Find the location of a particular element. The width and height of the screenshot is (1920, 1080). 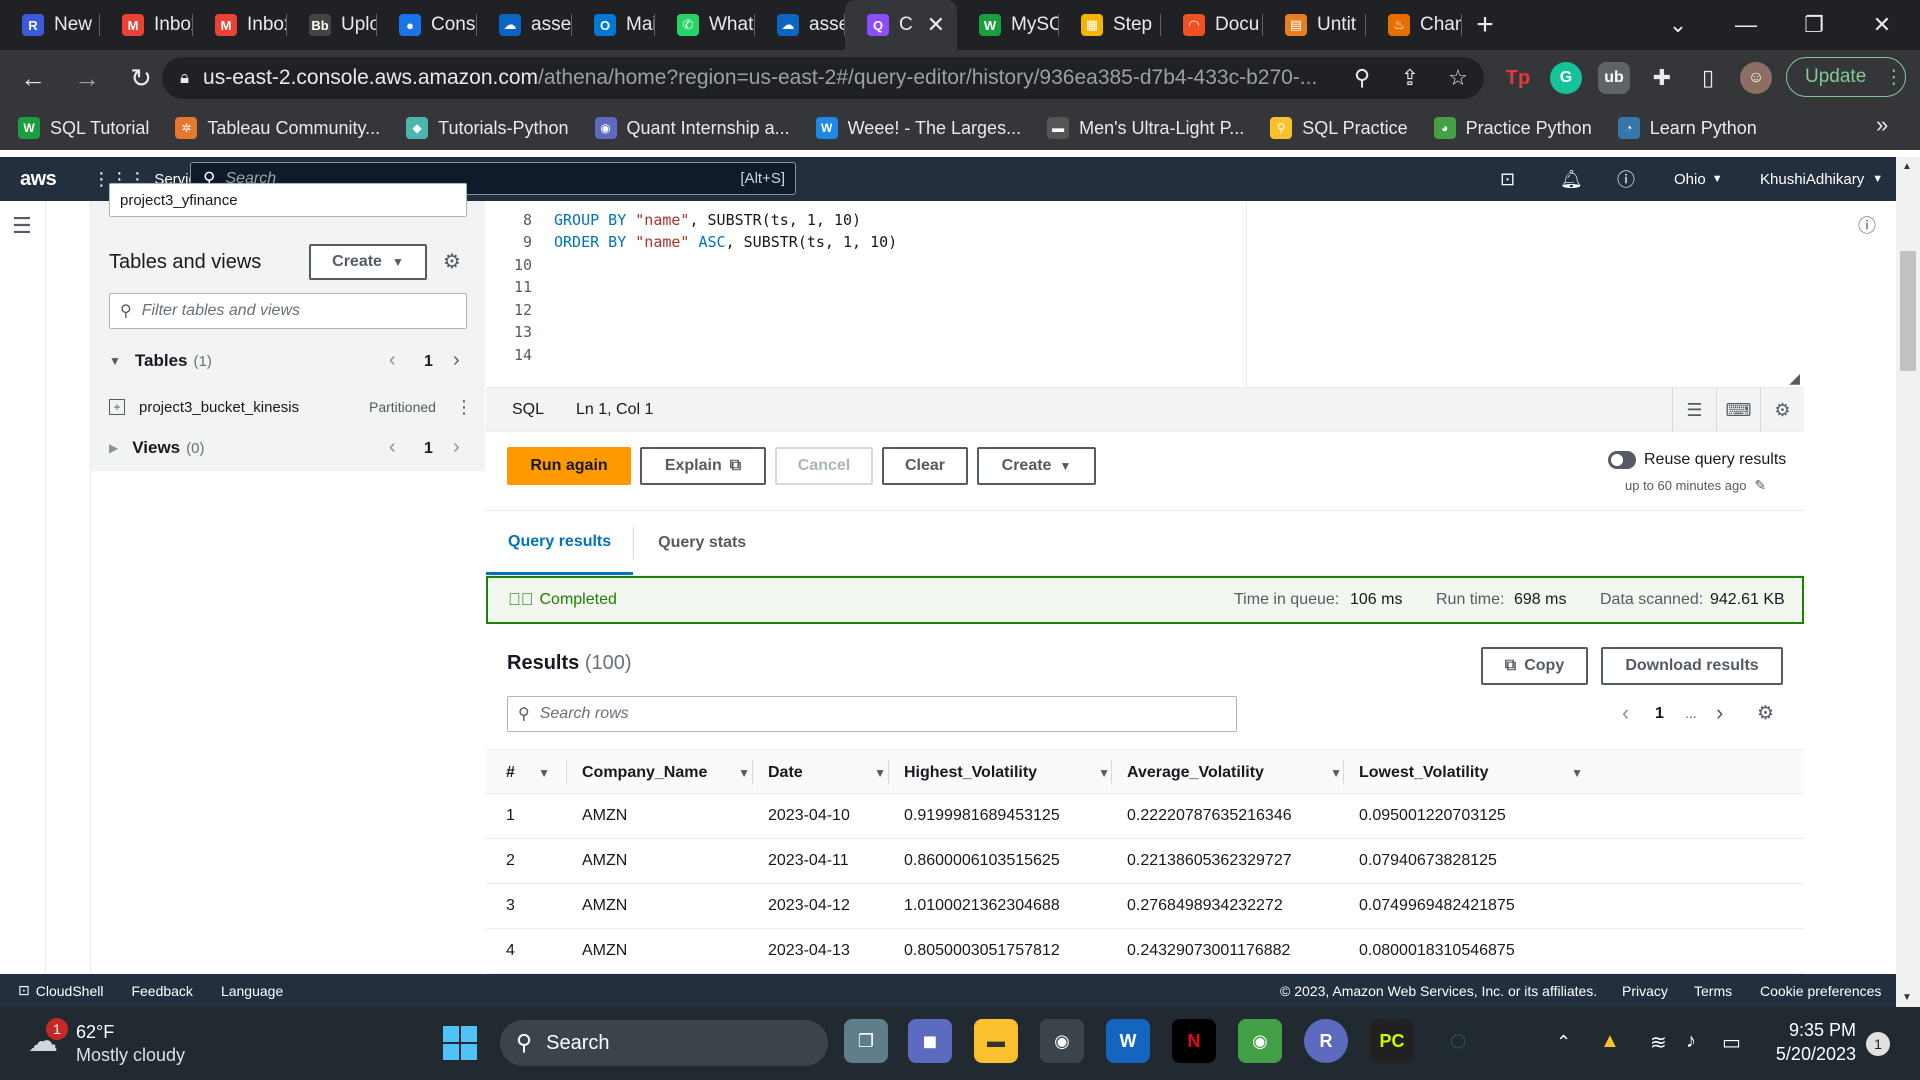

bookmark-item: W SQL Tutorial is located at coordinates (83, 128).